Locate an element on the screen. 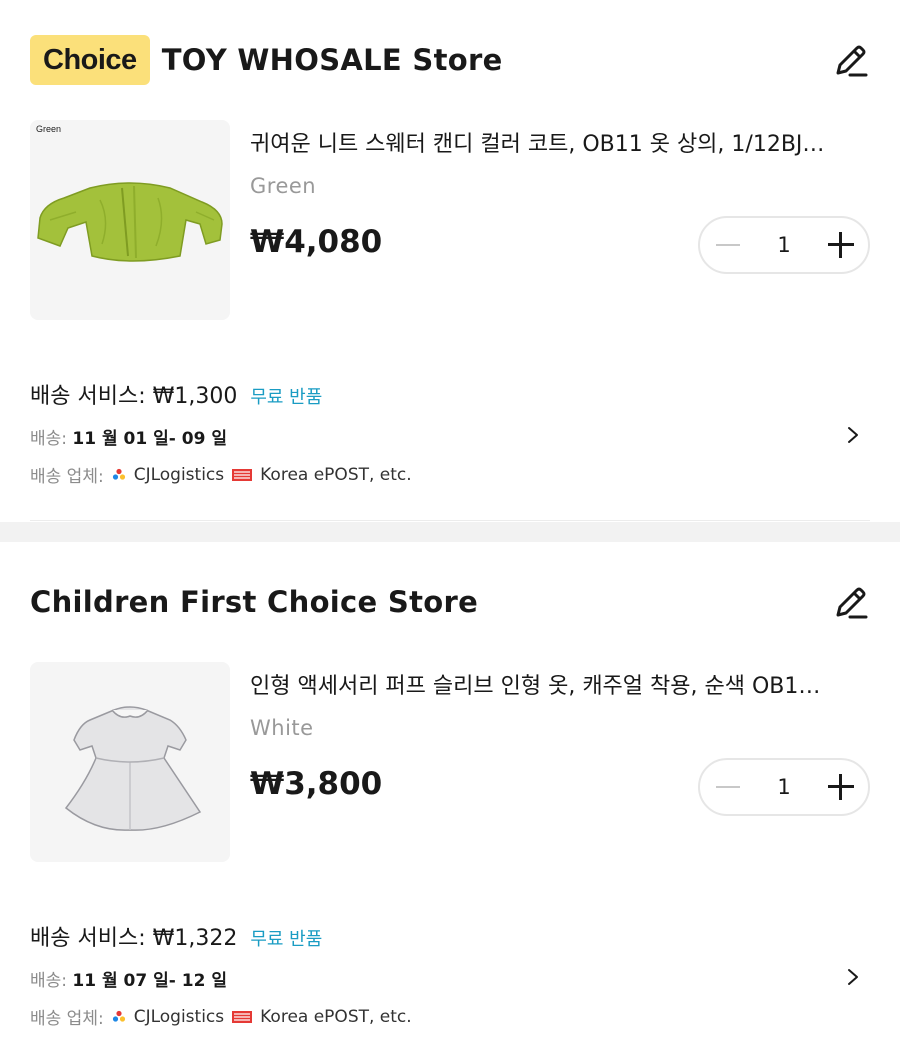 Image resolution: width=900 pixels, height=1053 pixels. product-image: Green is located at coordinates (130, 220).